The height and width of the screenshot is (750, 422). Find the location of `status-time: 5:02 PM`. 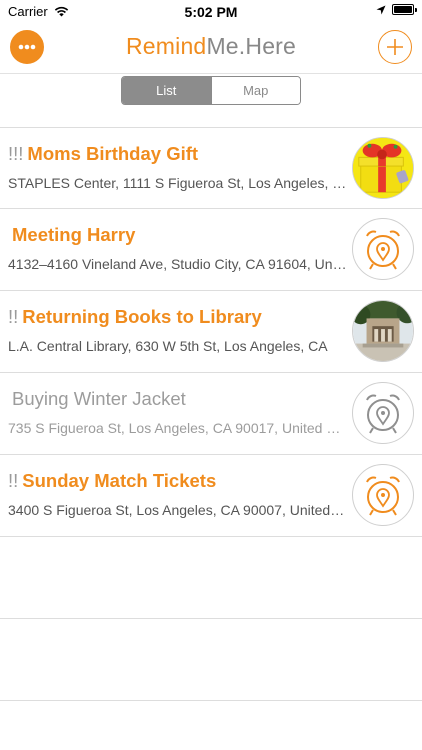

status-time: 5:02 PM is located at coordinates (211, 12).